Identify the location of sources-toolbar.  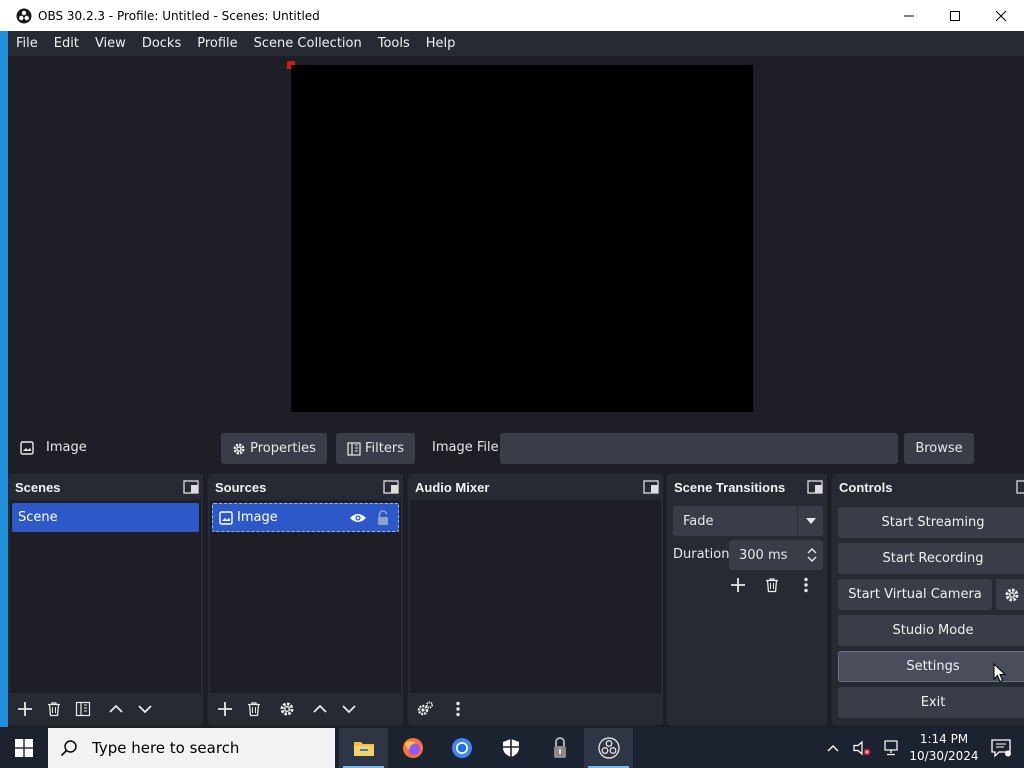
(305, 709).